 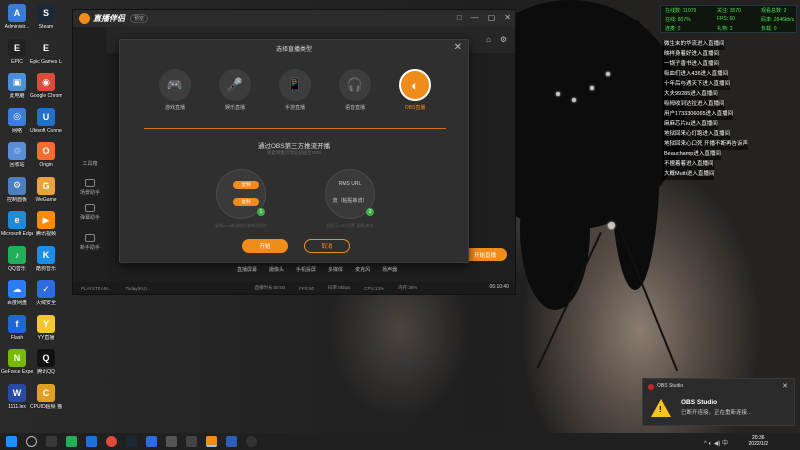 I want to click on tool-speaker: 扬声器, so click(x=389, y=269).